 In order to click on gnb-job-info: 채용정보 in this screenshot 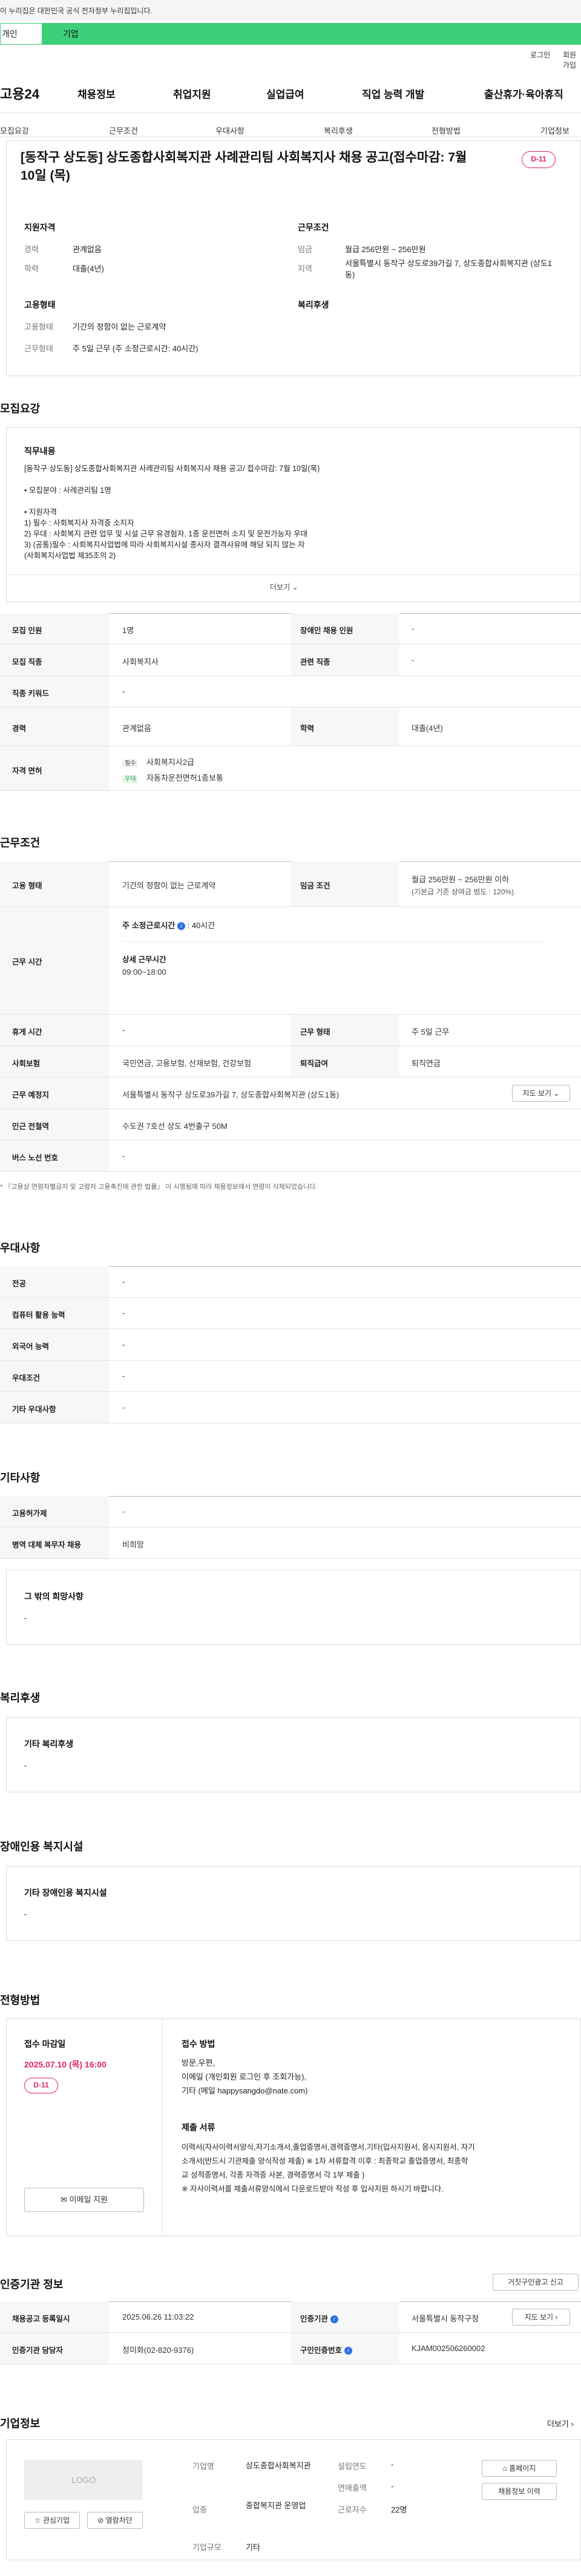, I will do `click(96, 94)`.